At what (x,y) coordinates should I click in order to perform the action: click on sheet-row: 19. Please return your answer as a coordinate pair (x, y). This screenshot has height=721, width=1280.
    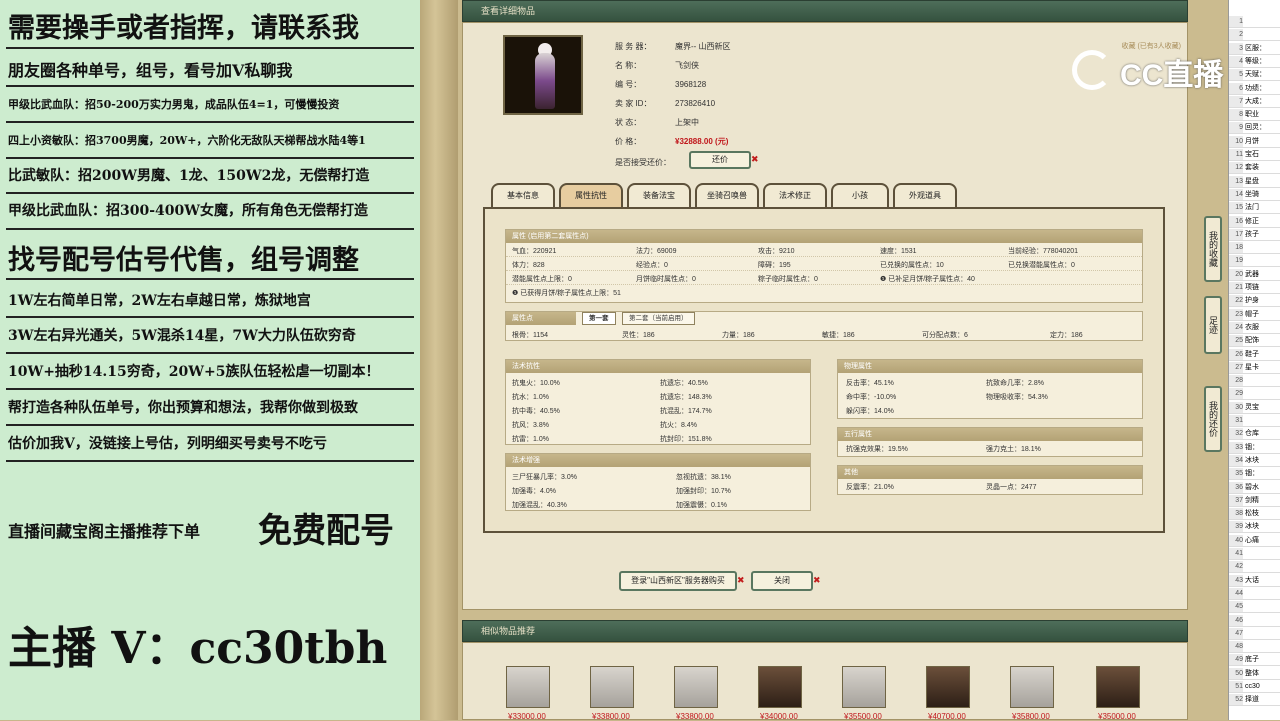
    Looking at the image, I should click on (1254, 261).